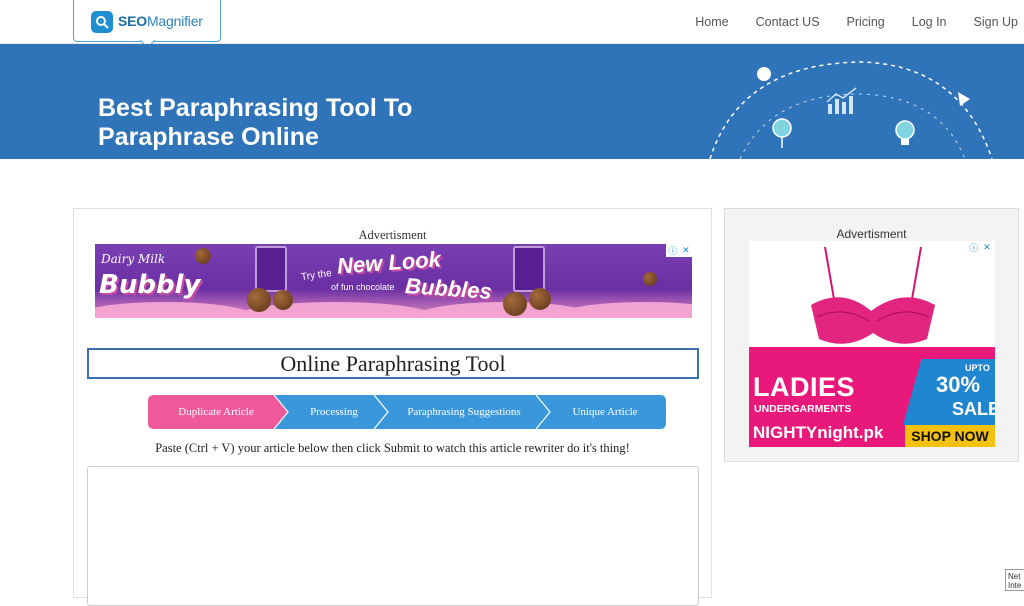 The image size is (1024, 606). What do you see at coordinates (160, 21) in the screenshot?
I see `logo-wordmark: SEOMagnifier` at bounding box center [160, 21].